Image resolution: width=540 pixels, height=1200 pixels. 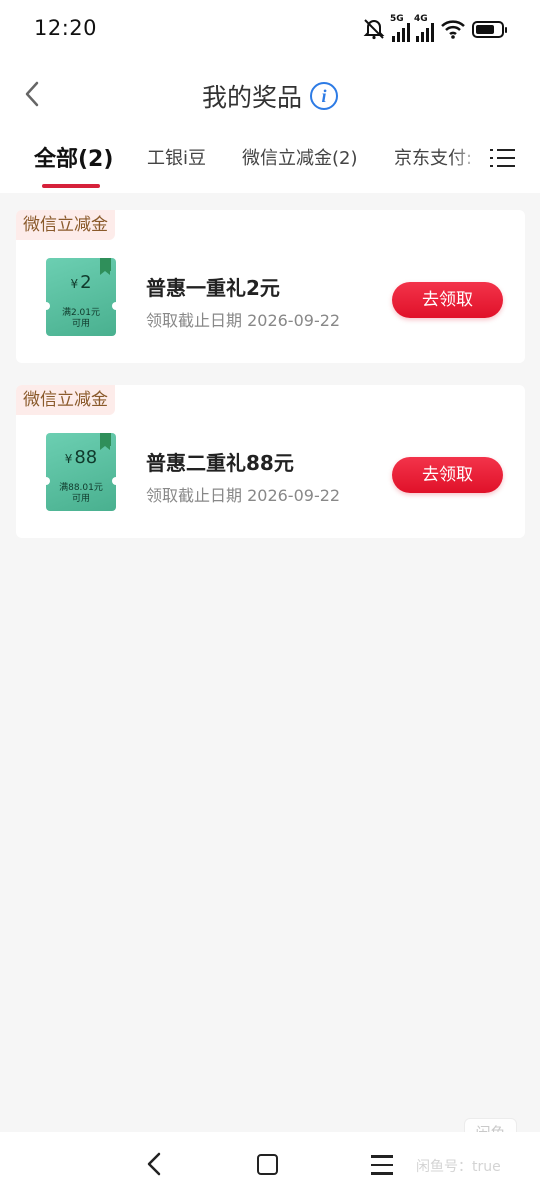 I want to click on wifi-icon, so click(x=453, y=29).